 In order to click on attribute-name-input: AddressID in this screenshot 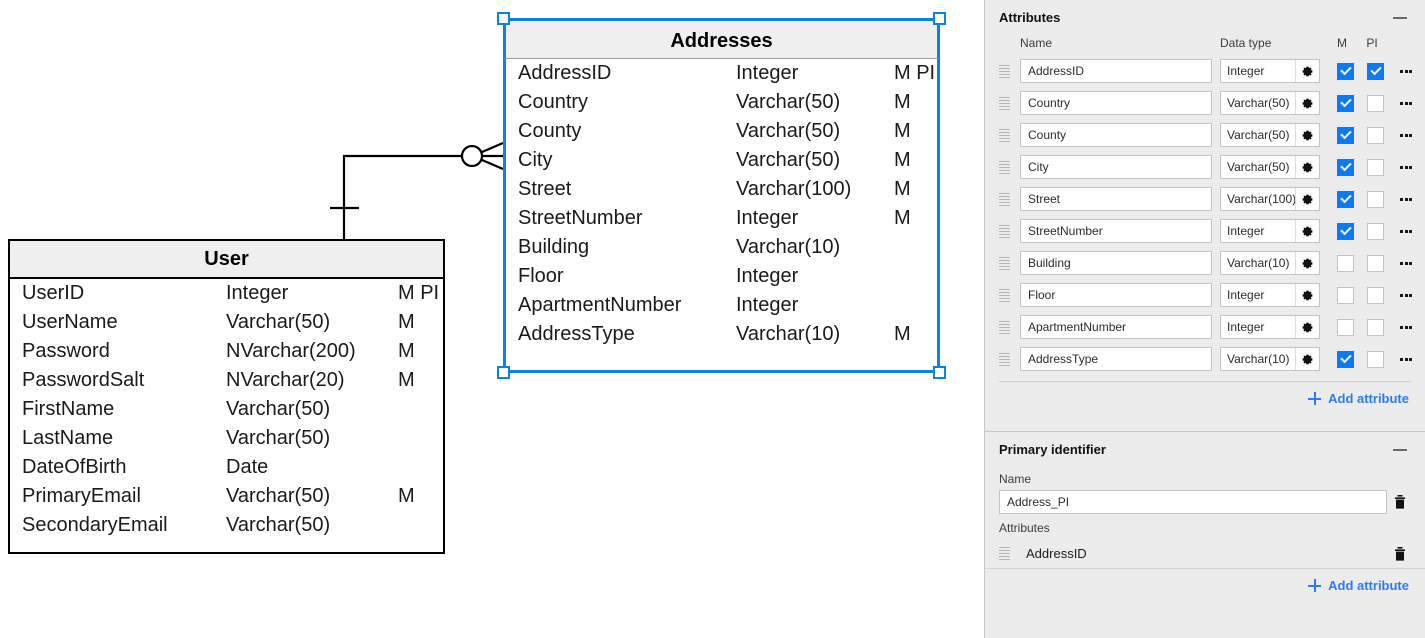, I will do `click(1116, 71)`.